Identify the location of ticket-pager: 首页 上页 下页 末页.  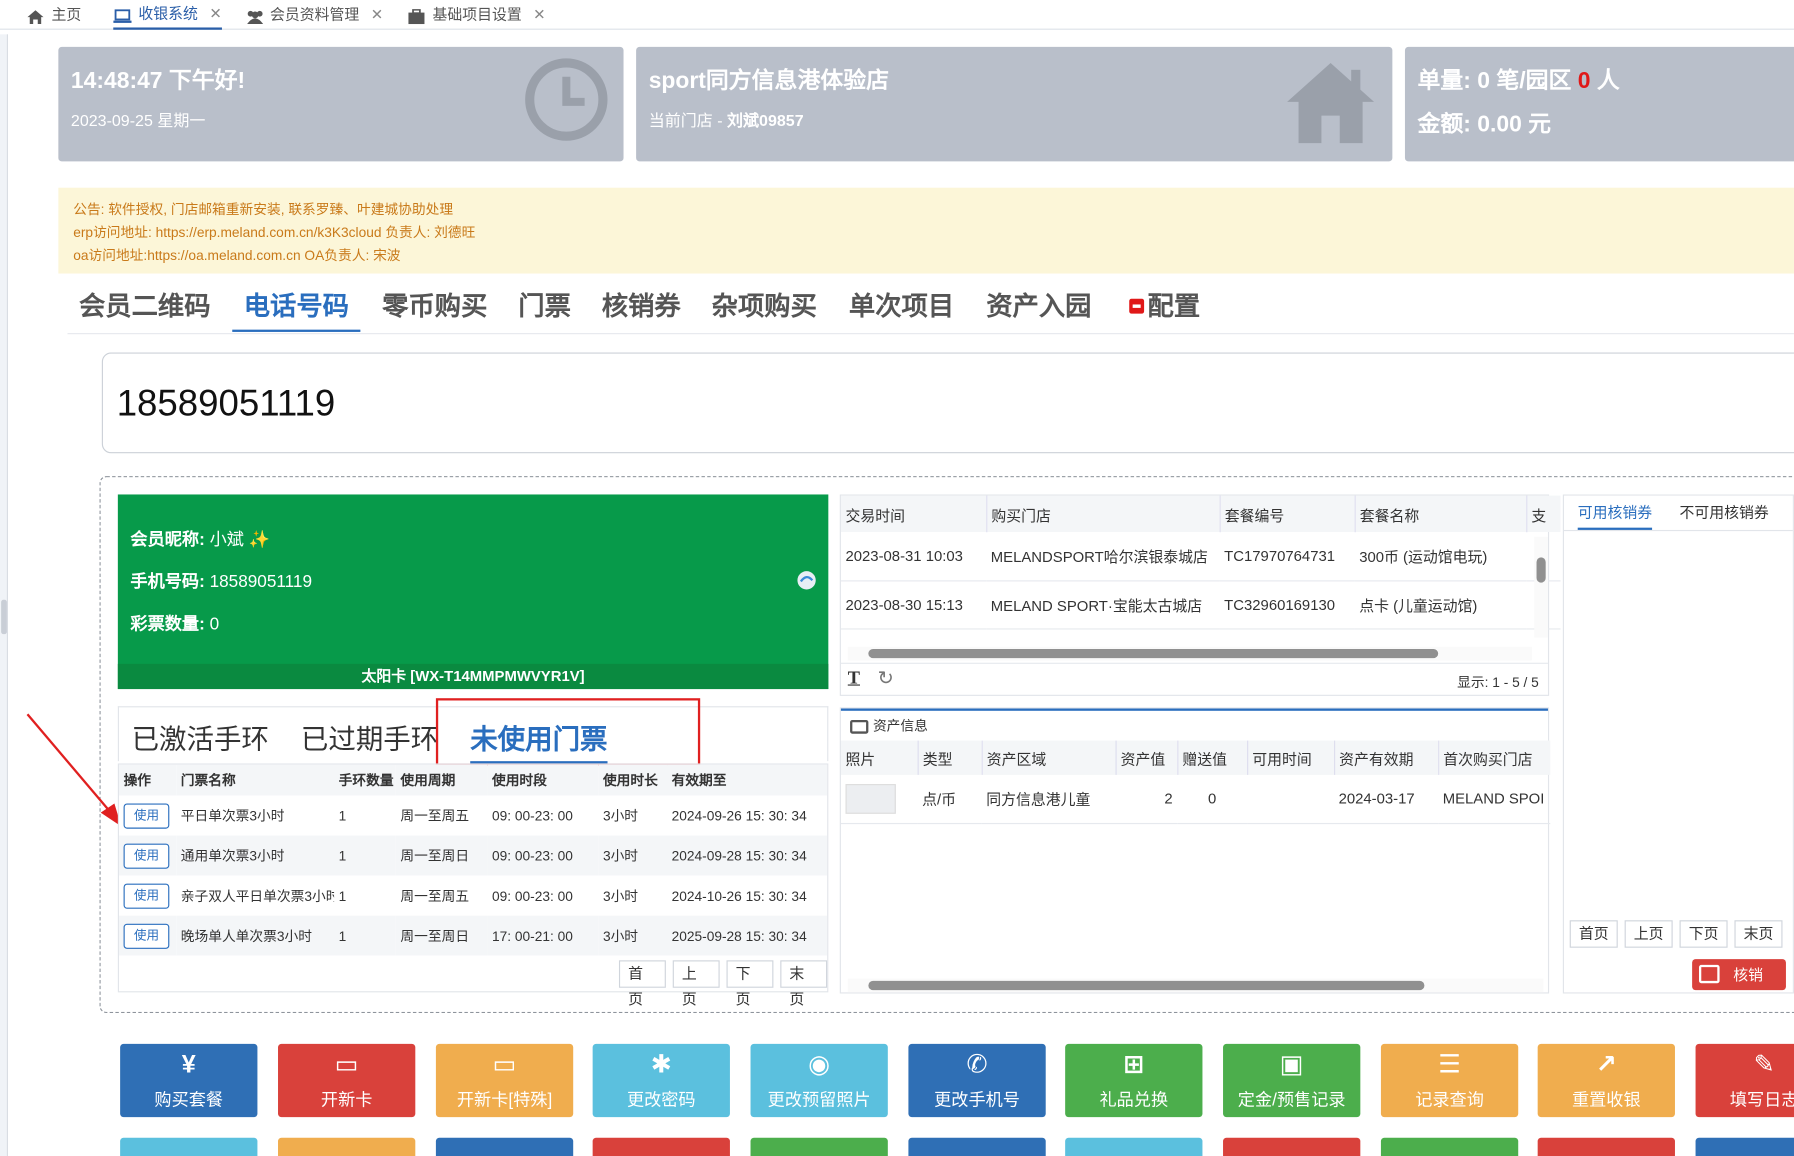
(723, 983).